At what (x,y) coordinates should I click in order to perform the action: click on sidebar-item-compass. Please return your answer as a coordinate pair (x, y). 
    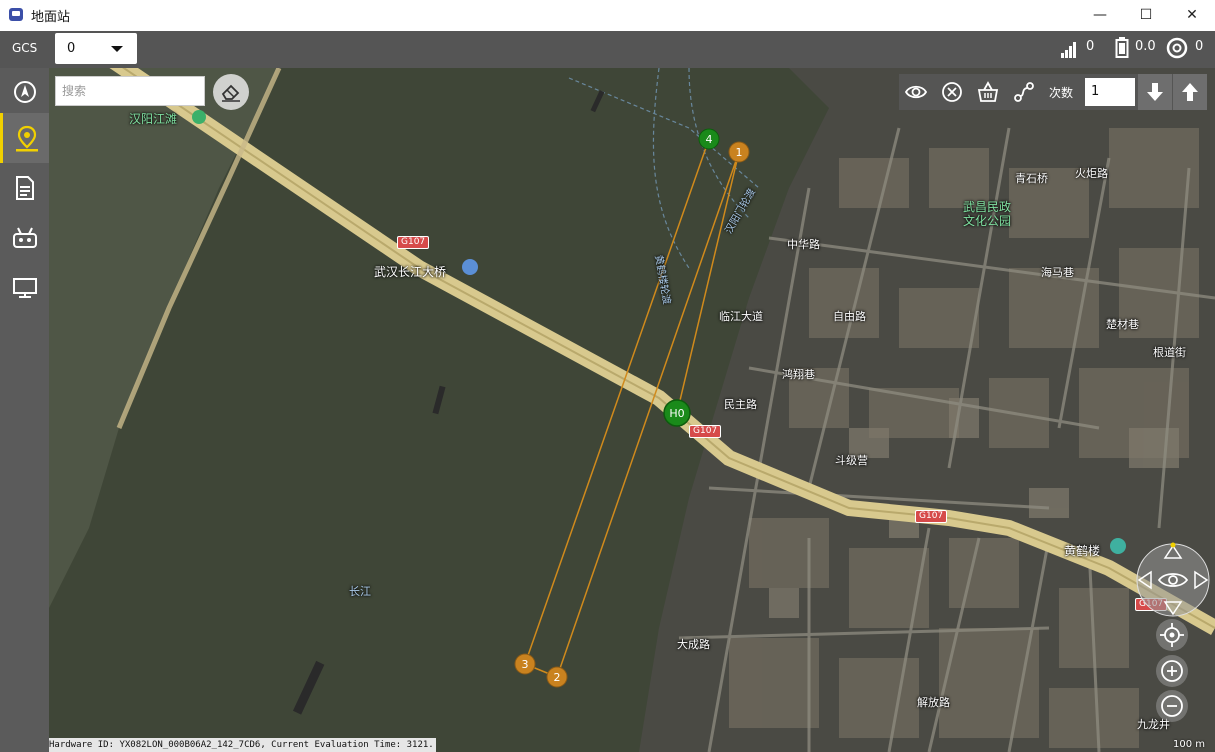
    Looking at the image, I should click on (24, 93).